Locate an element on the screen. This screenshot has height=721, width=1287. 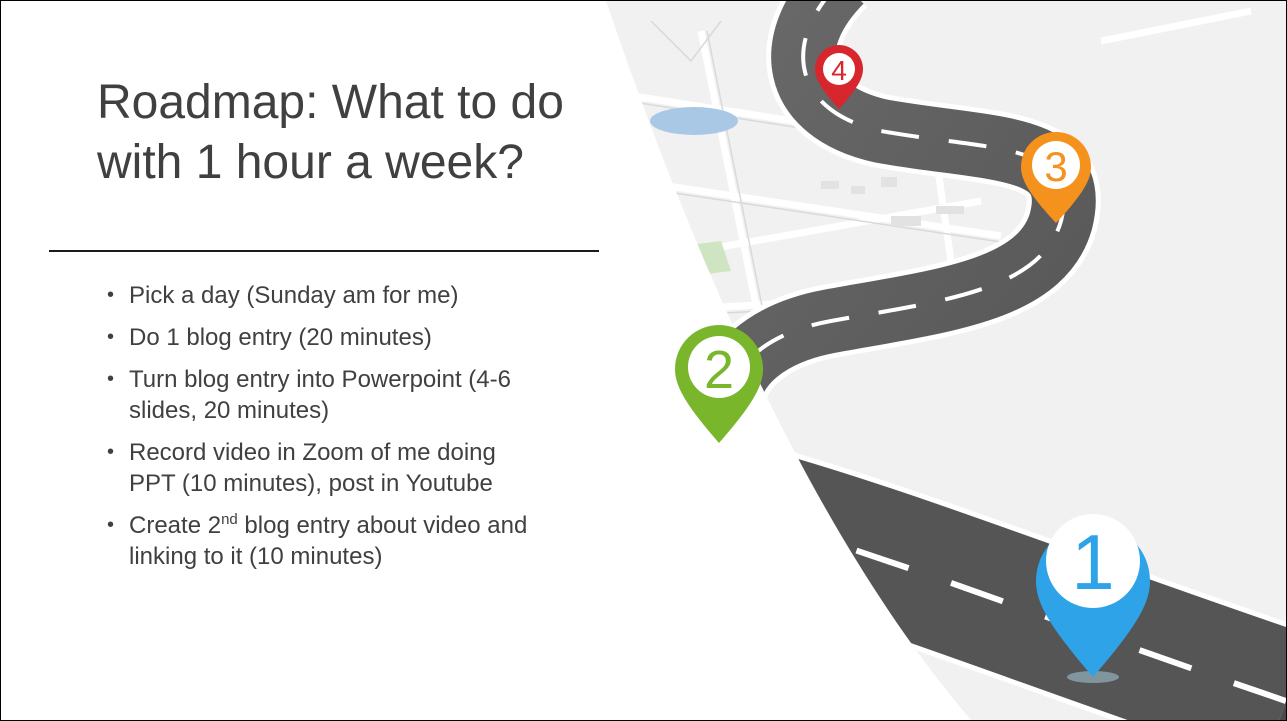
lake is located at coordinates (694, 121).